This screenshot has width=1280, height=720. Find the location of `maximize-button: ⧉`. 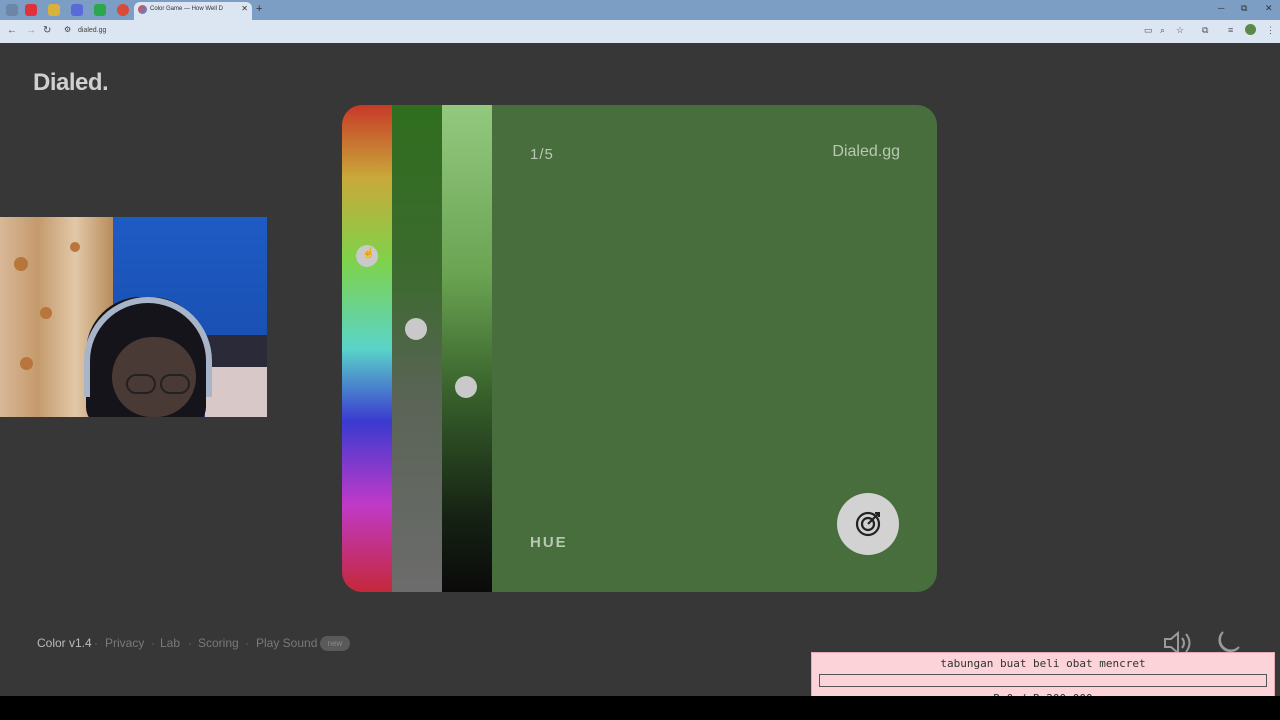

maximize-button: ⧉ is located at coordinates (1244, 8).